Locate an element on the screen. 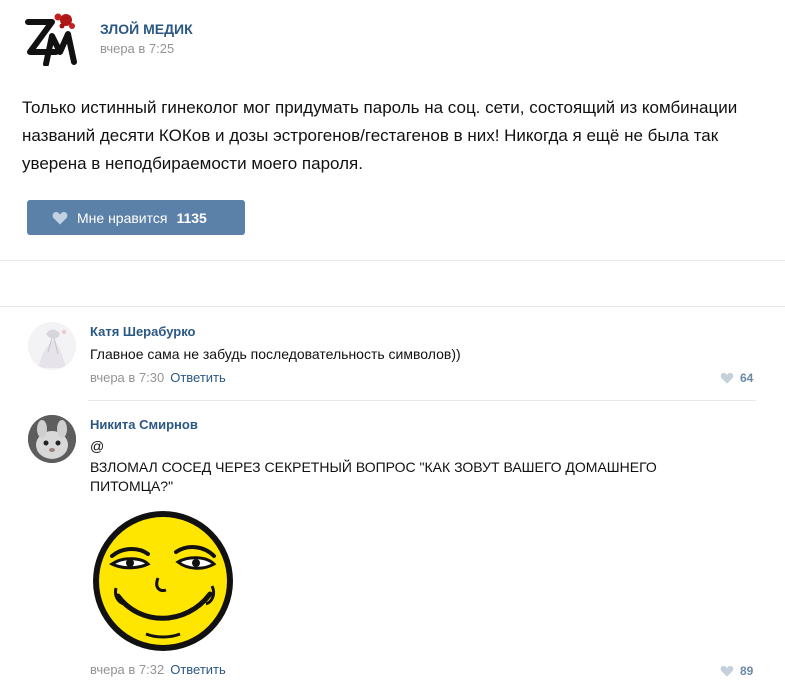 This screenshot has width=785, height=689. comment-footer: вчера в 7:32 Ответить is located at coordinates (158, 669).